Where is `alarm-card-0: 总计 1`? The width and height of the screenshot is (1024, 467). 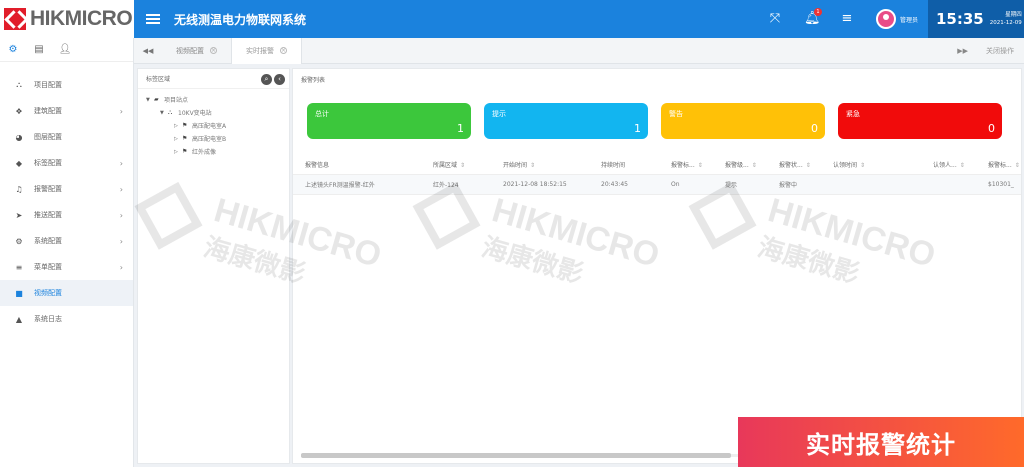
alarm-card-0: 总计 1 is located at coordinates (389, 121).